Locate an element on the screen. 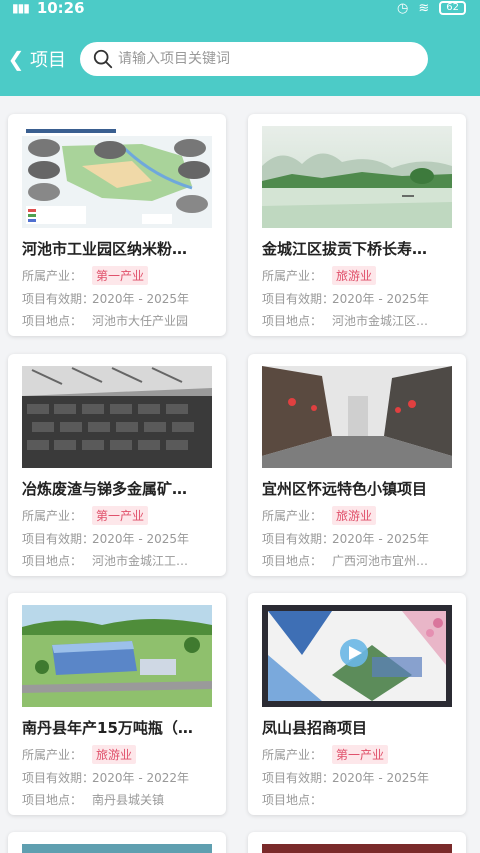 The width and height of the screenshot is (480, 853). location-value: 河池市大任产业园 is located at coordinates (140, 321).